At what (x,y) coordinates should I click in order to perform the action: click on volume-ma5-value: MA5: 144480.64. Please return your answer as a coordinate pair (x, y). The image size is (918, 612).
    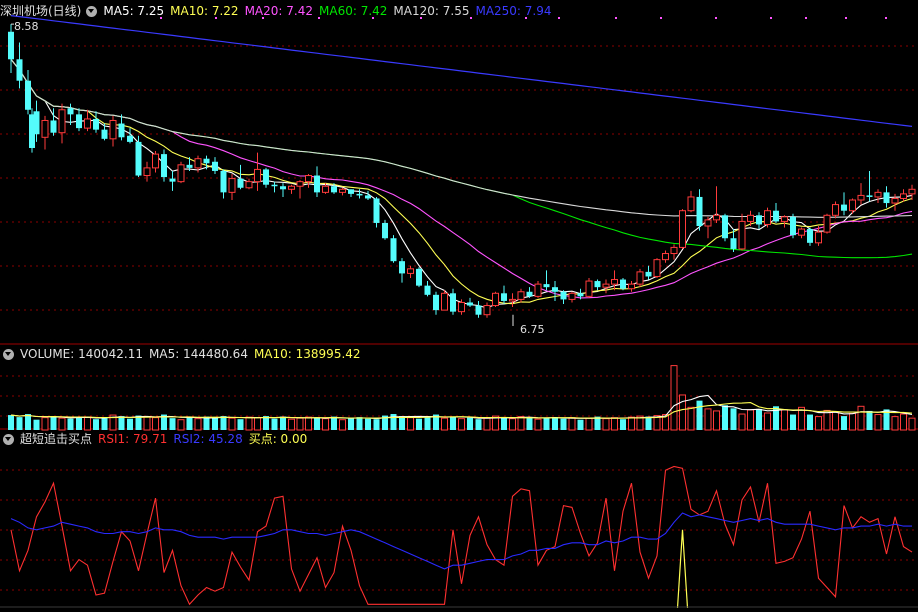
    Looking at the image, I should click on (198, 354).